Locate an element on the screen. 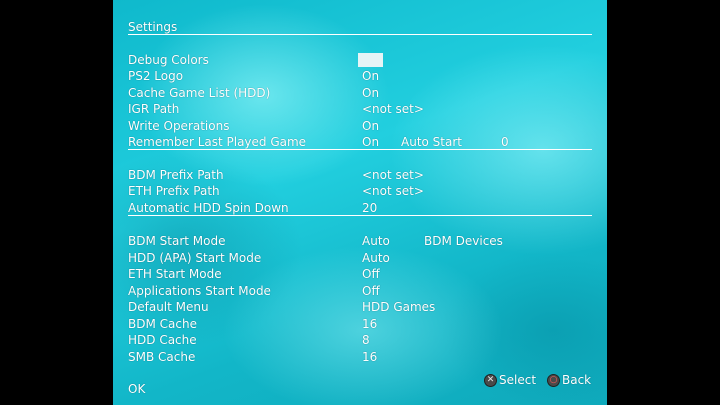 The width and height of the screenshot is (720, 405). hdd-start-mode-label: HDD (APA) Start Mode is located at coordinates (194, 258).